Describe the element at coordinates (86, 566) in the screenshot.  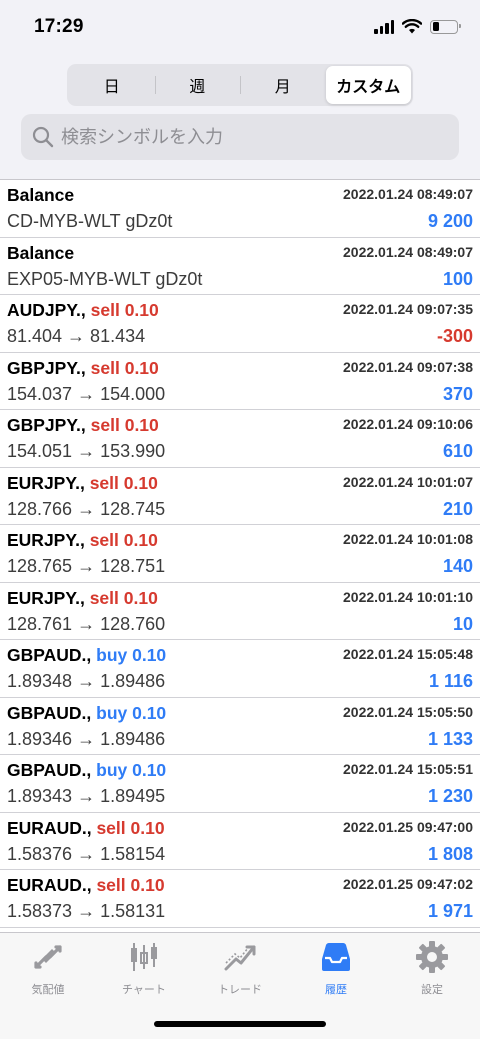
I see `history-row-description: 128.765 → 128.751` at that location.